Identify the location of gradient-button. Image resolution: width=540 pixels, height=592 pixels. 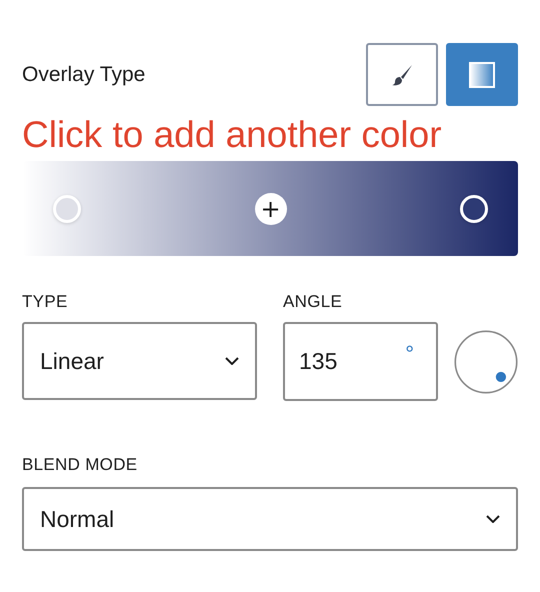
(482, 74).